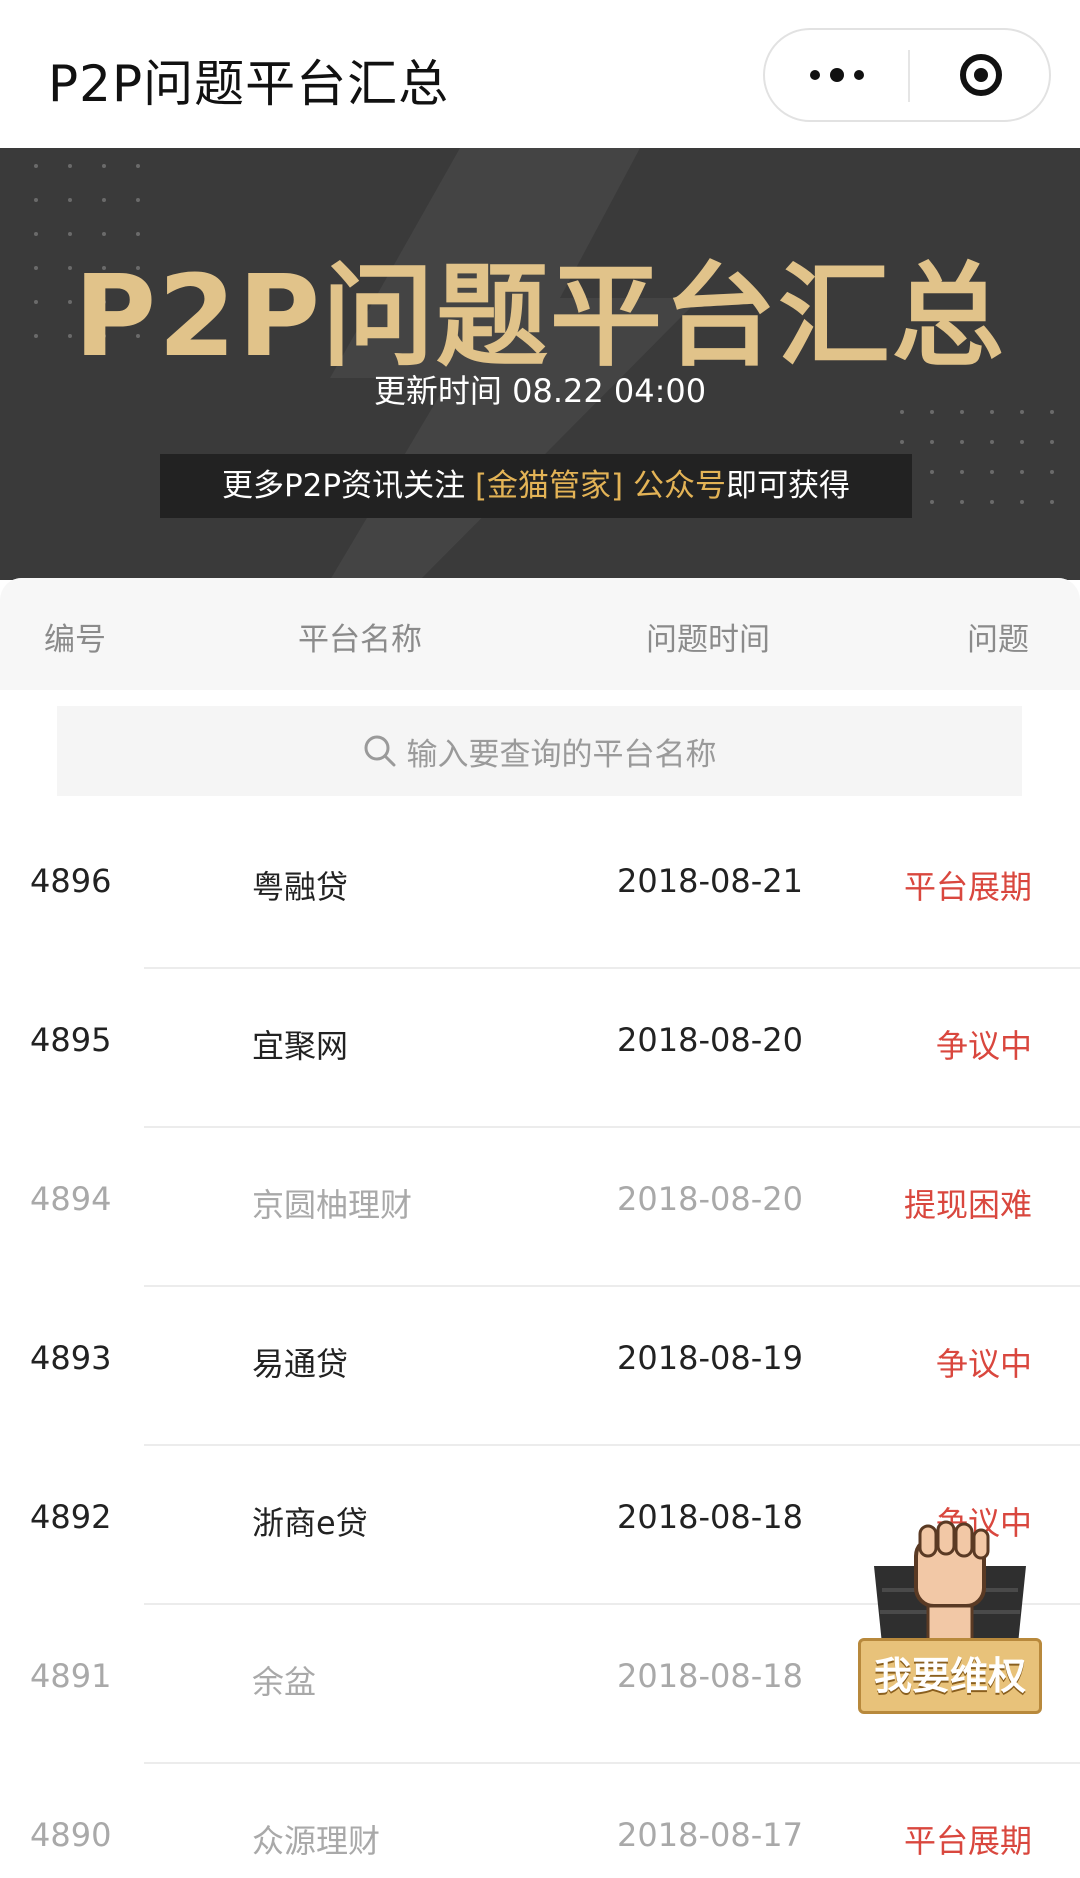  What do you see at coordinates (540, 74) in the screenshot?
I see `top-nav-bar: P2P问题平台汇总` at bounding box center [540, 74].